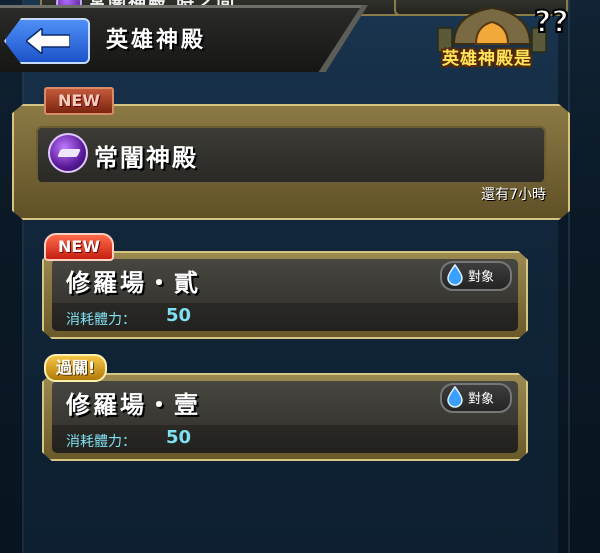 The height and width of the screenshot is (553, 600). I want to click on featured-dungeon-title: 常闇神殿, so click(146, 158).